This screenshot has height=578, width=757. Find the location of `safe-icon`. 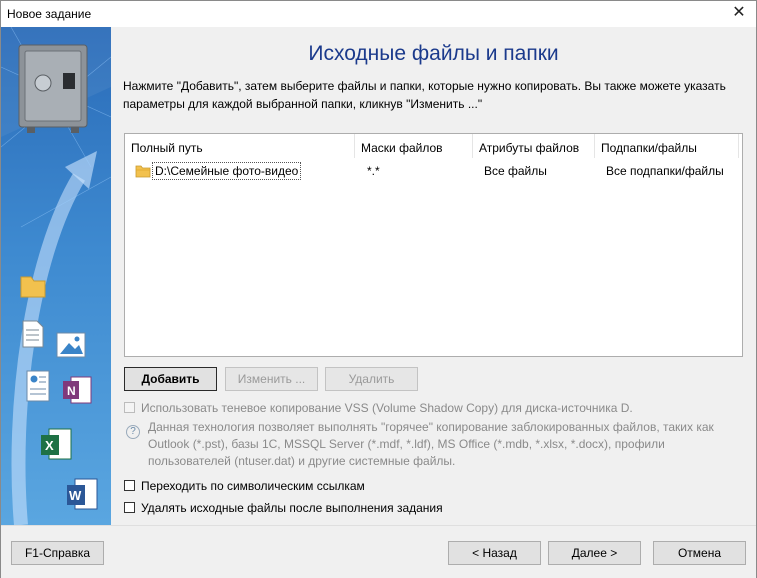

safe-icon is located at coordinates (53, 88).